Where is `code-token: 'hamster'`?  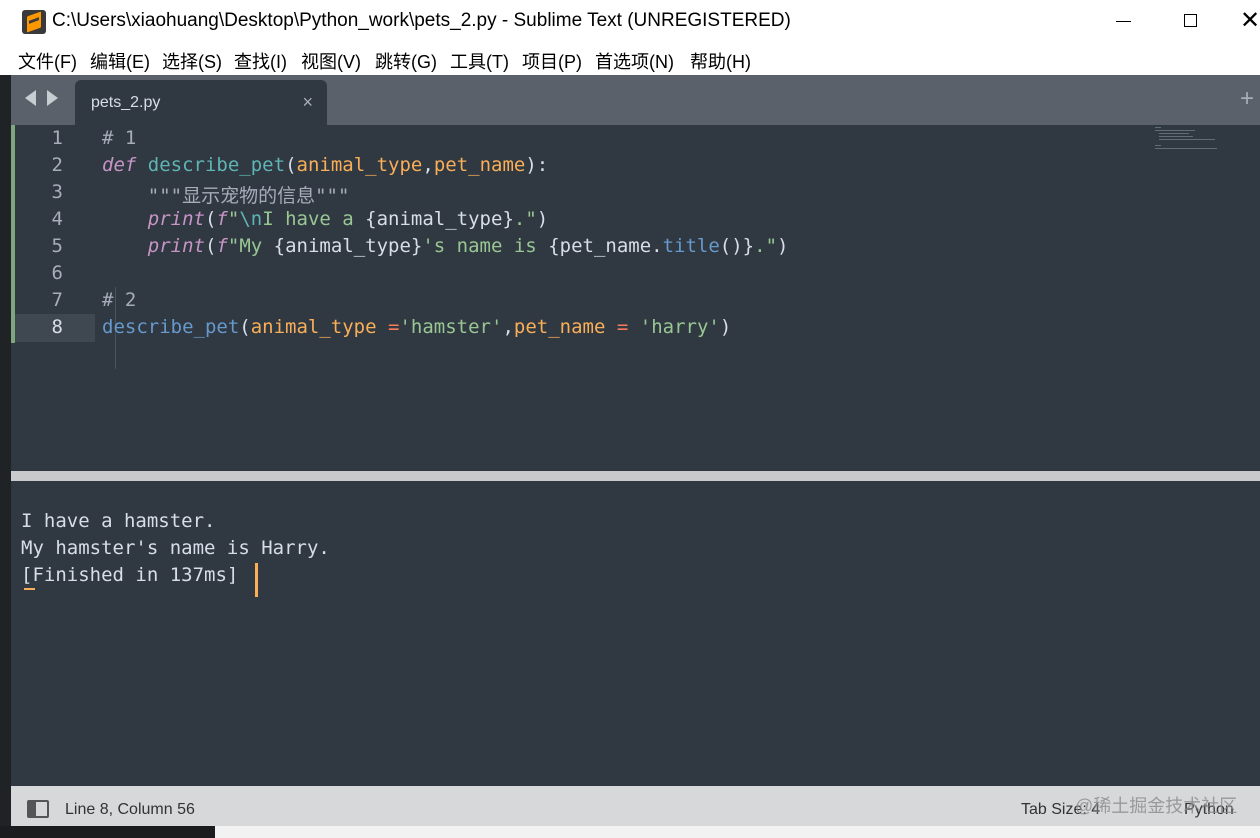
code-token: 'hamster' is located at coordinates (451, 327).